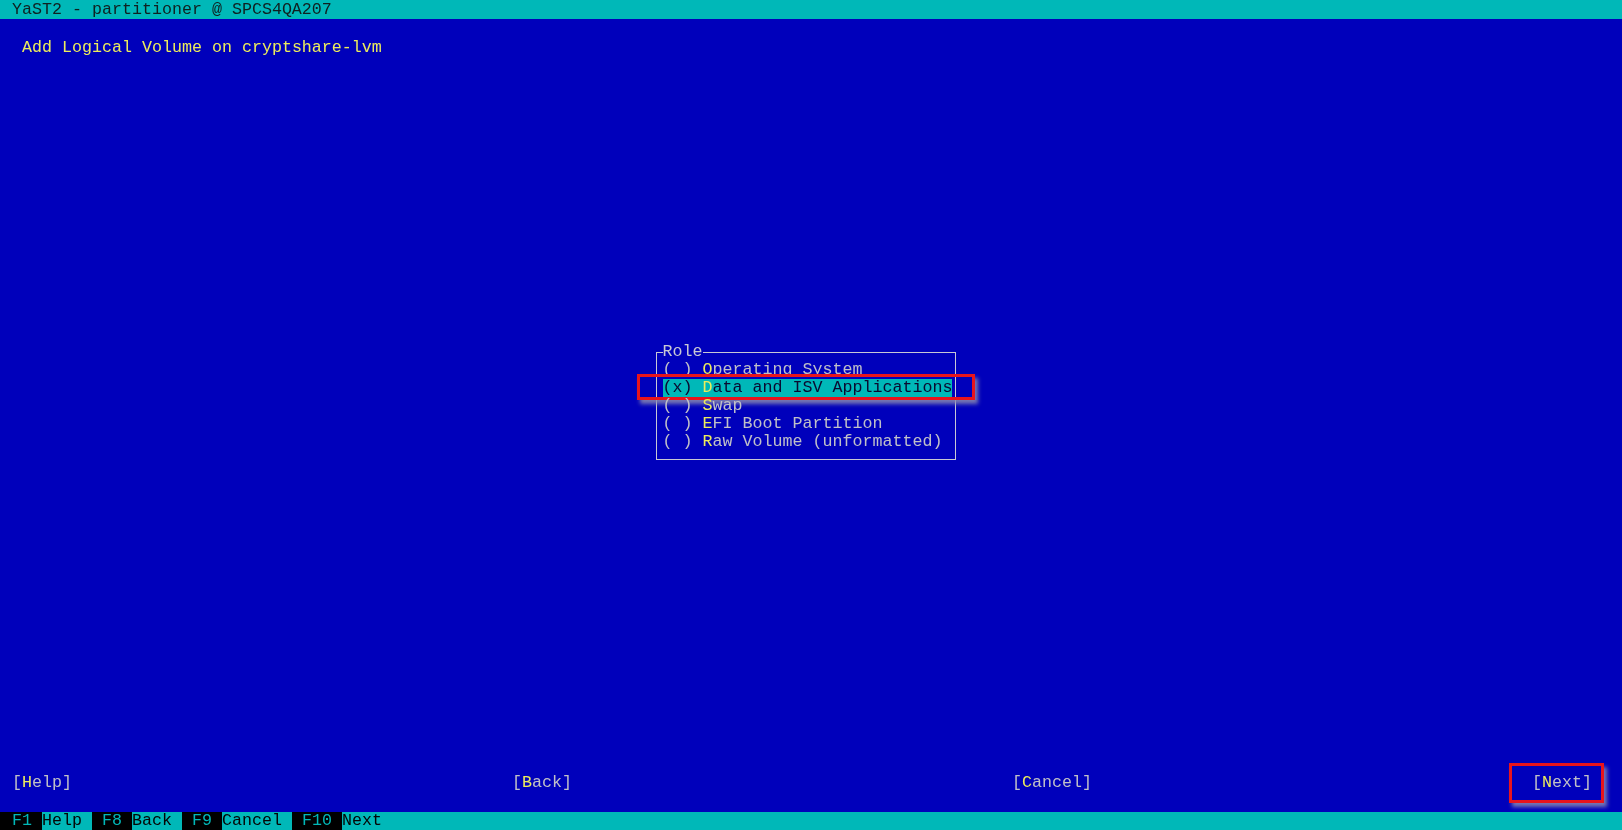 The width and height of the screenshot is (1622, 830). What do you see at coordinates (702, 406) in the screenshot?
I see `radio-option: ( ) Swap` at bounding box center [702, 406].